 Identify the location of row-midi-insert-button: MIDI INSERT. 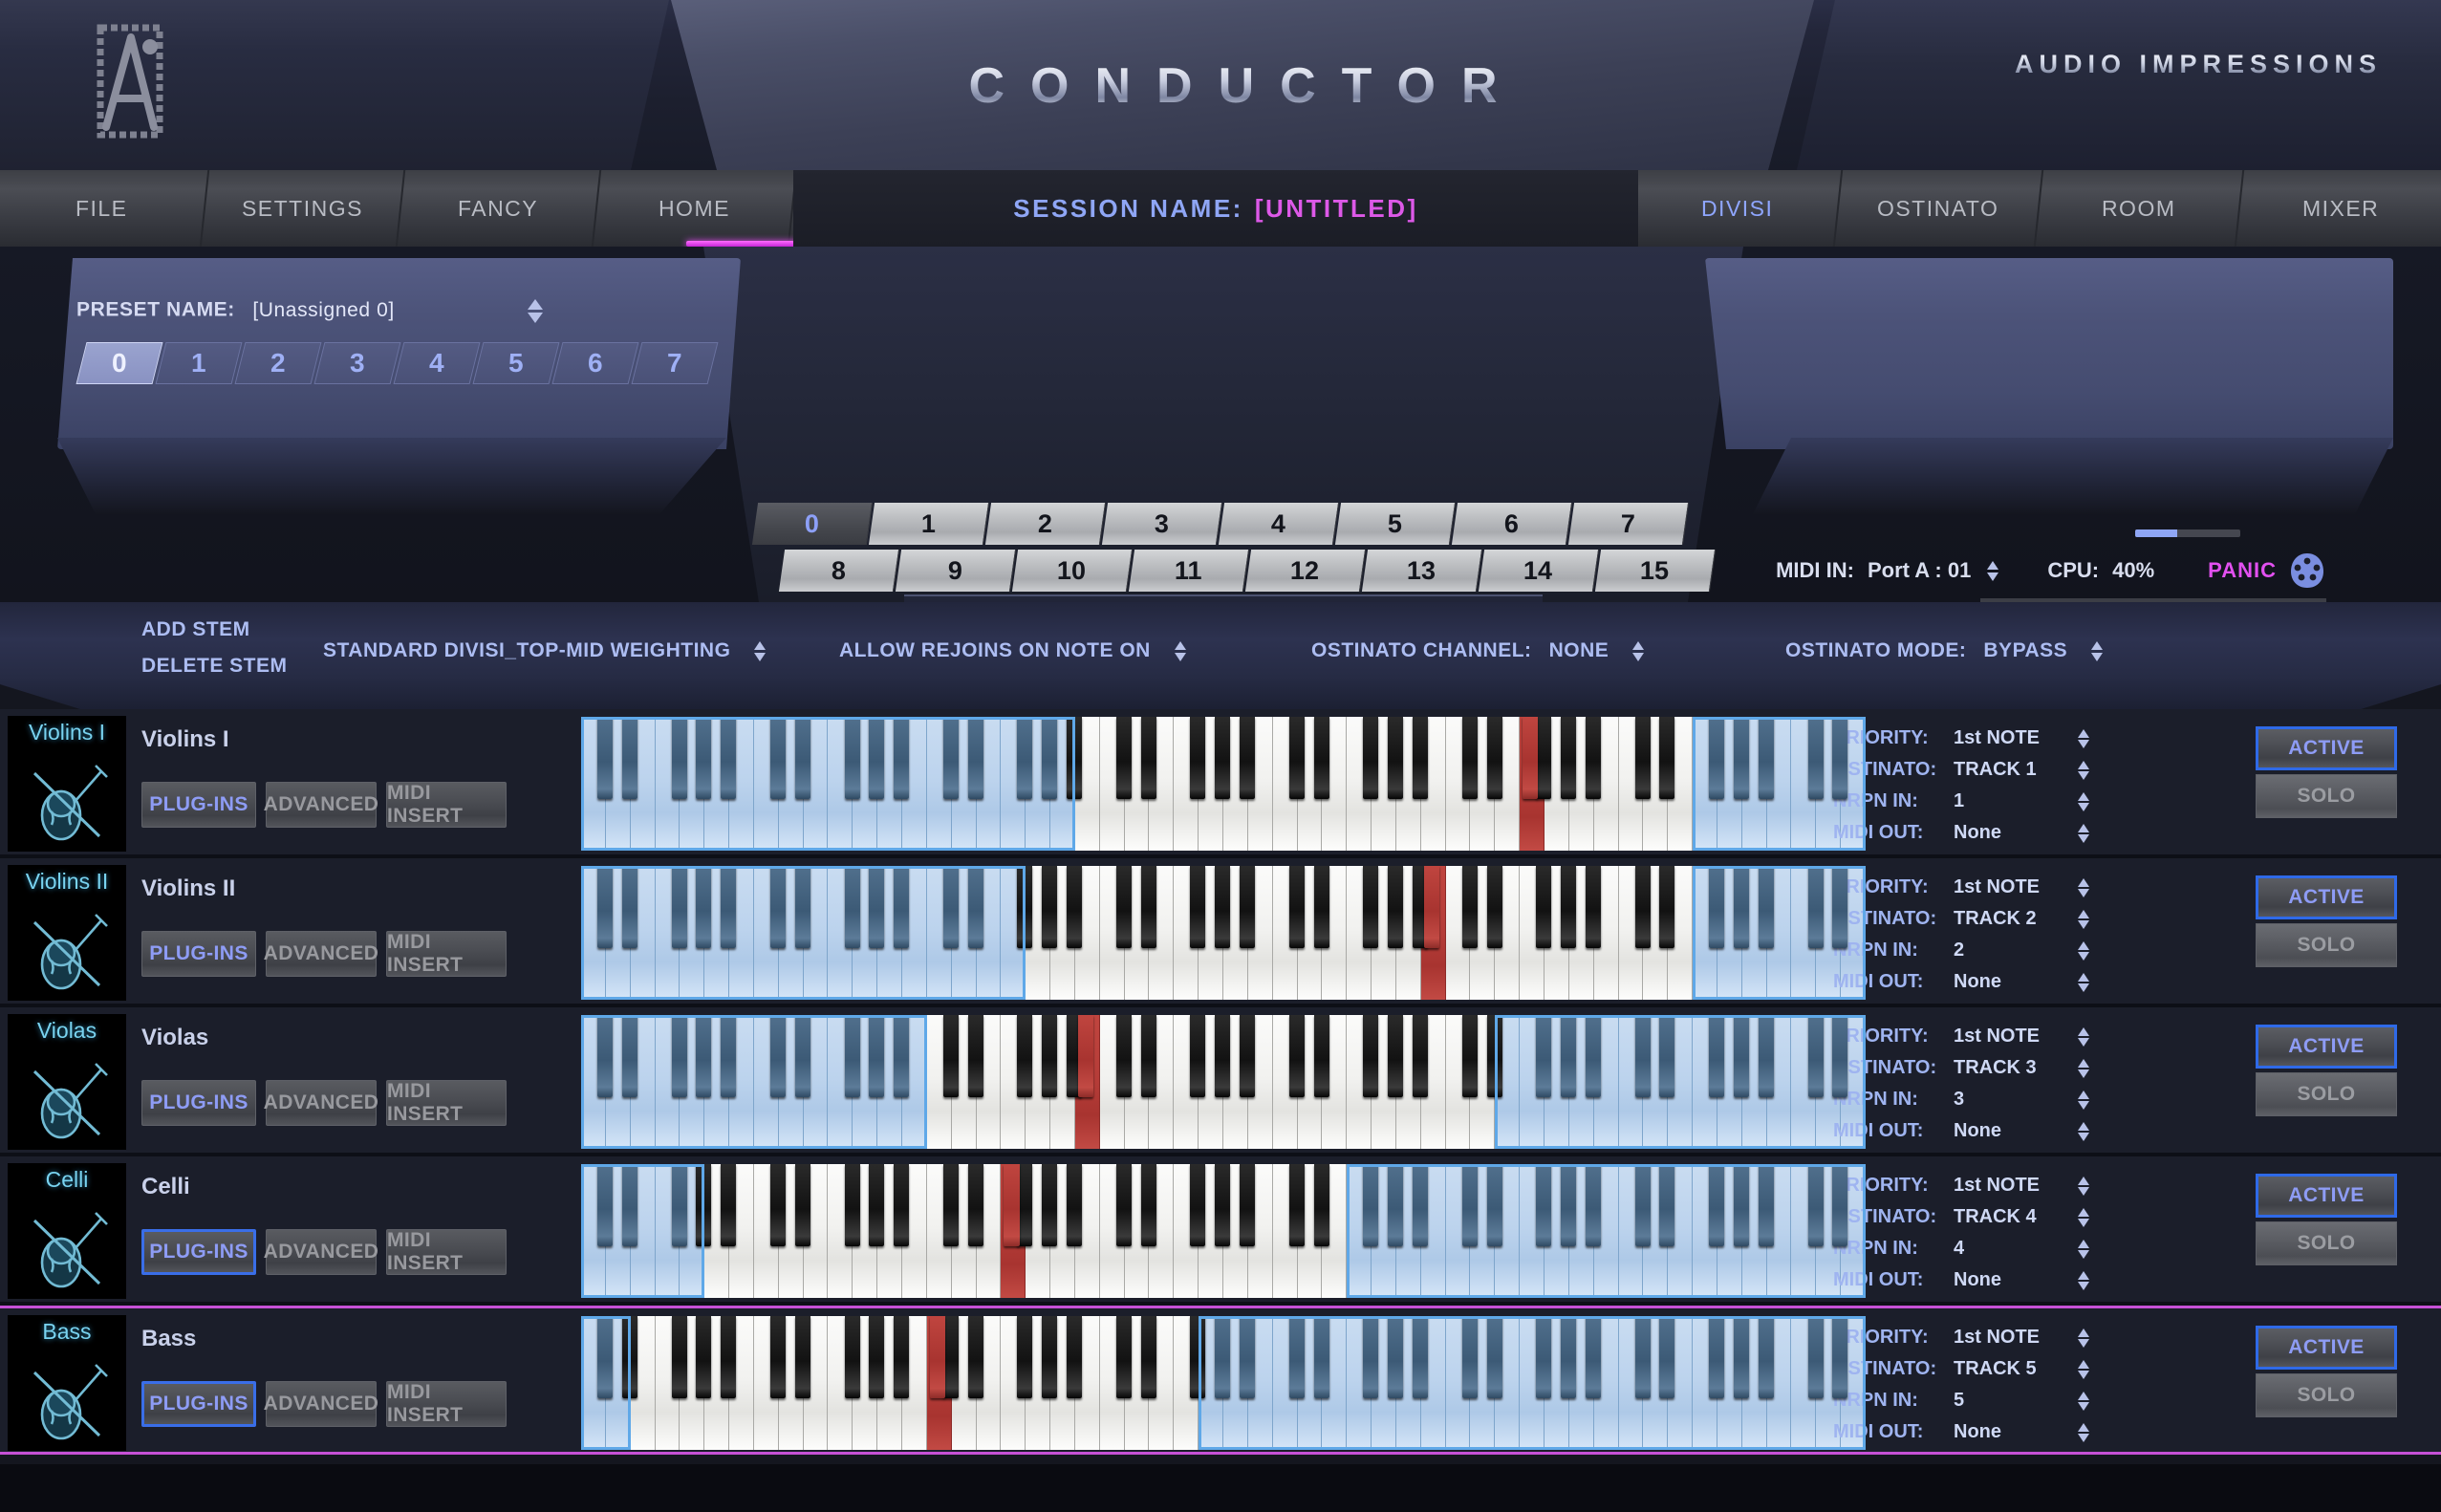
(446, 1103).